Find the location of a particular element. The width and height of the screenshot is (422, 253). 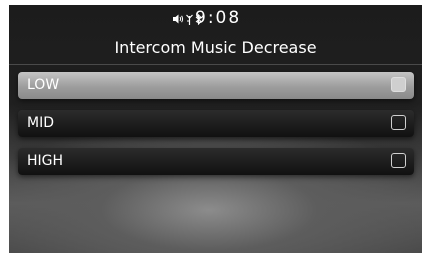

antenna-icon is located at coordinates (189, 19).